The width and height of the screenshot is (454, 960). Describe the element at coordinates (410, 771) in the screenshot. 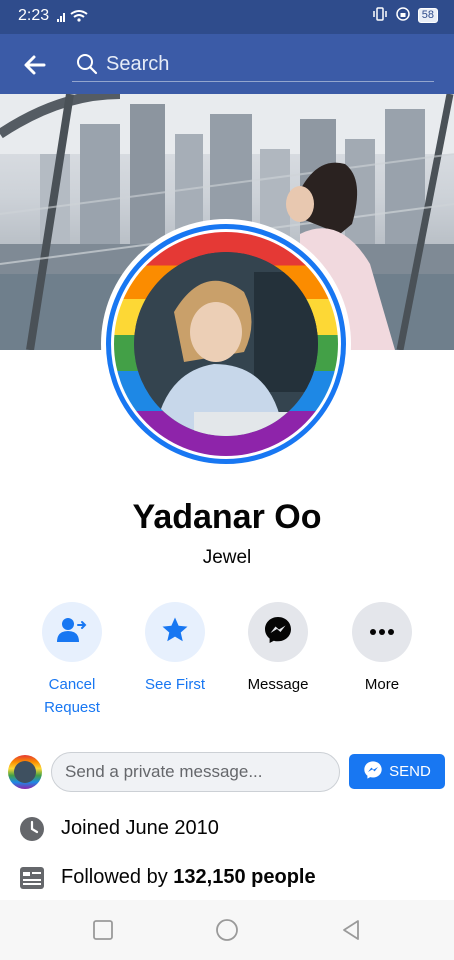

I see `send-label: SEND` at that location.